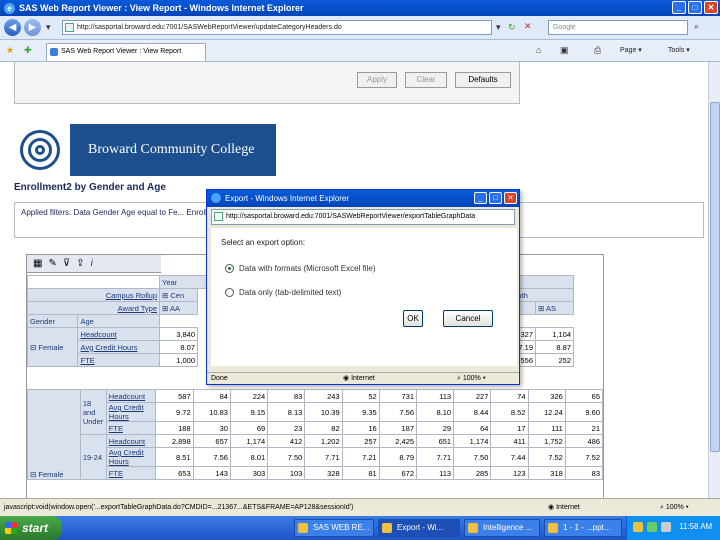  I want to click on table-options-icon: ▦, so click(37, 263).